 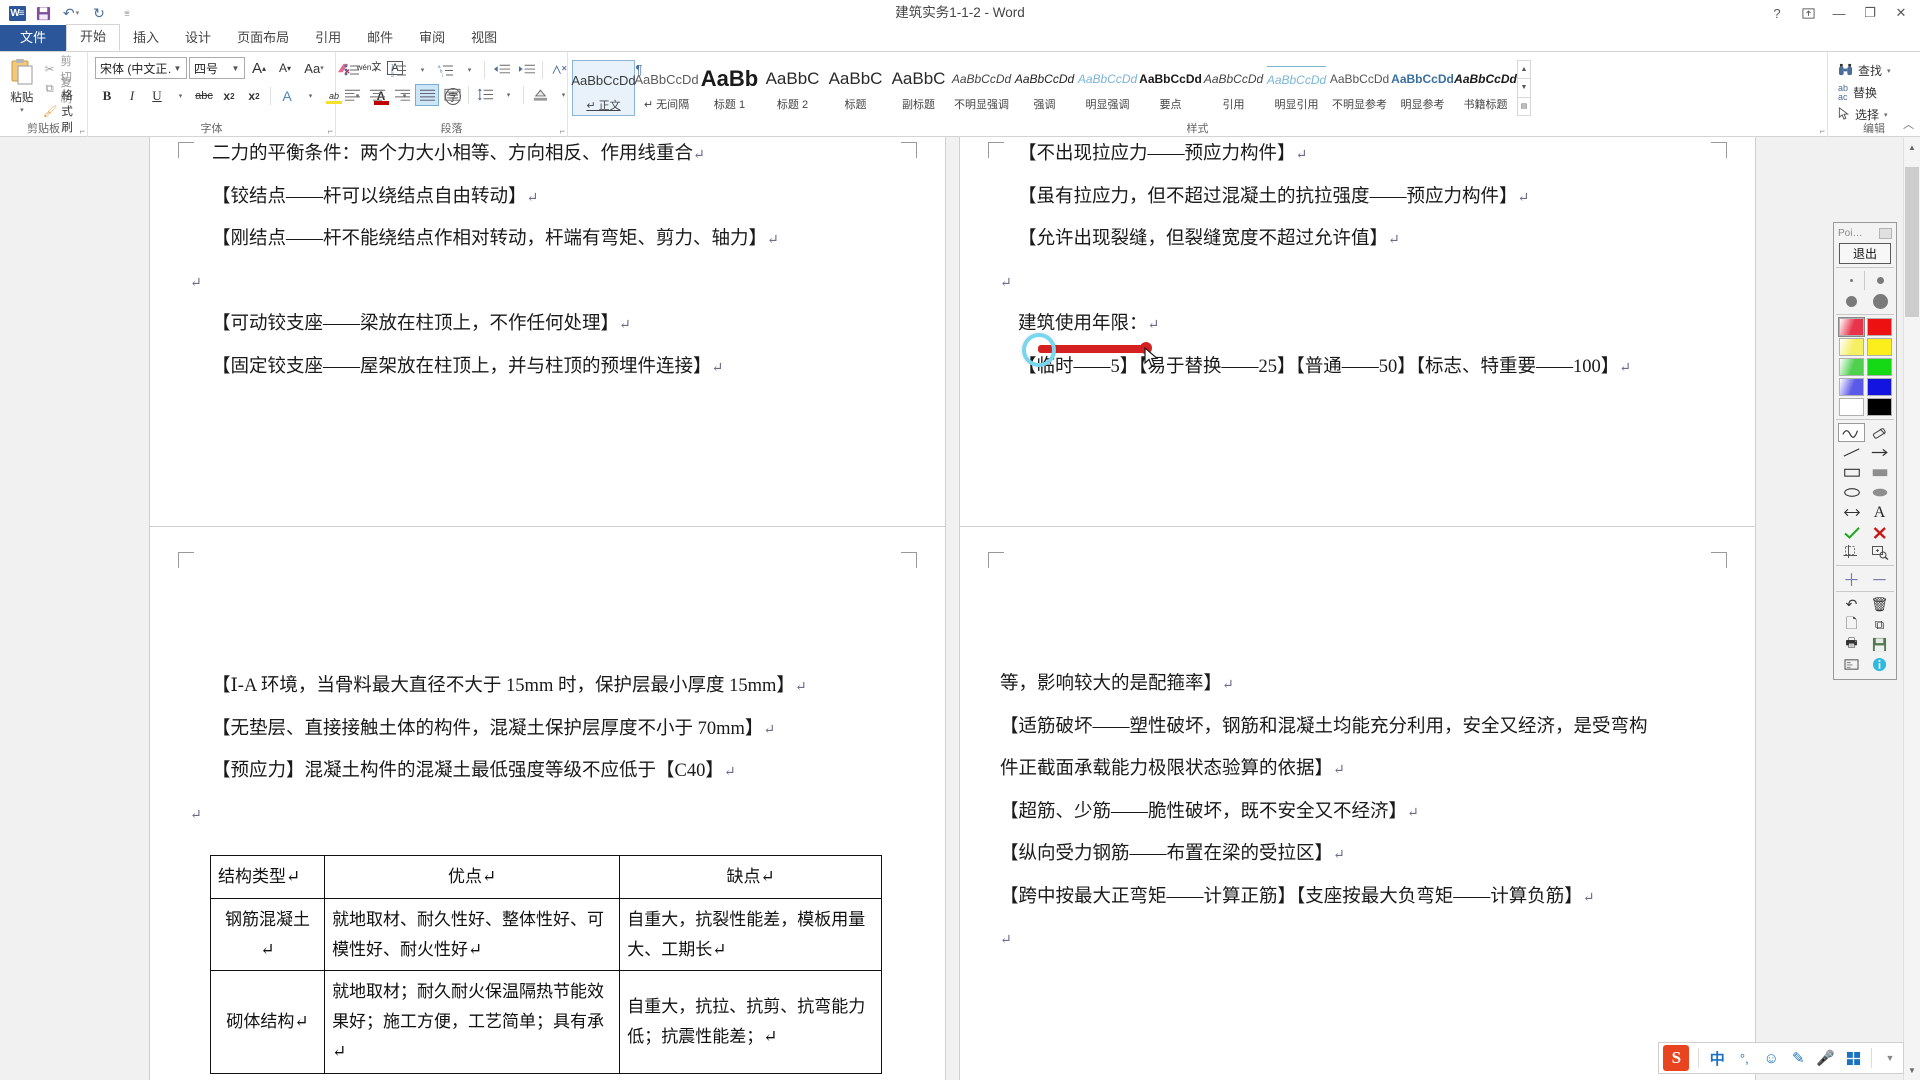 I want to click on subscript-button: x2, so click(x=229, y=96).